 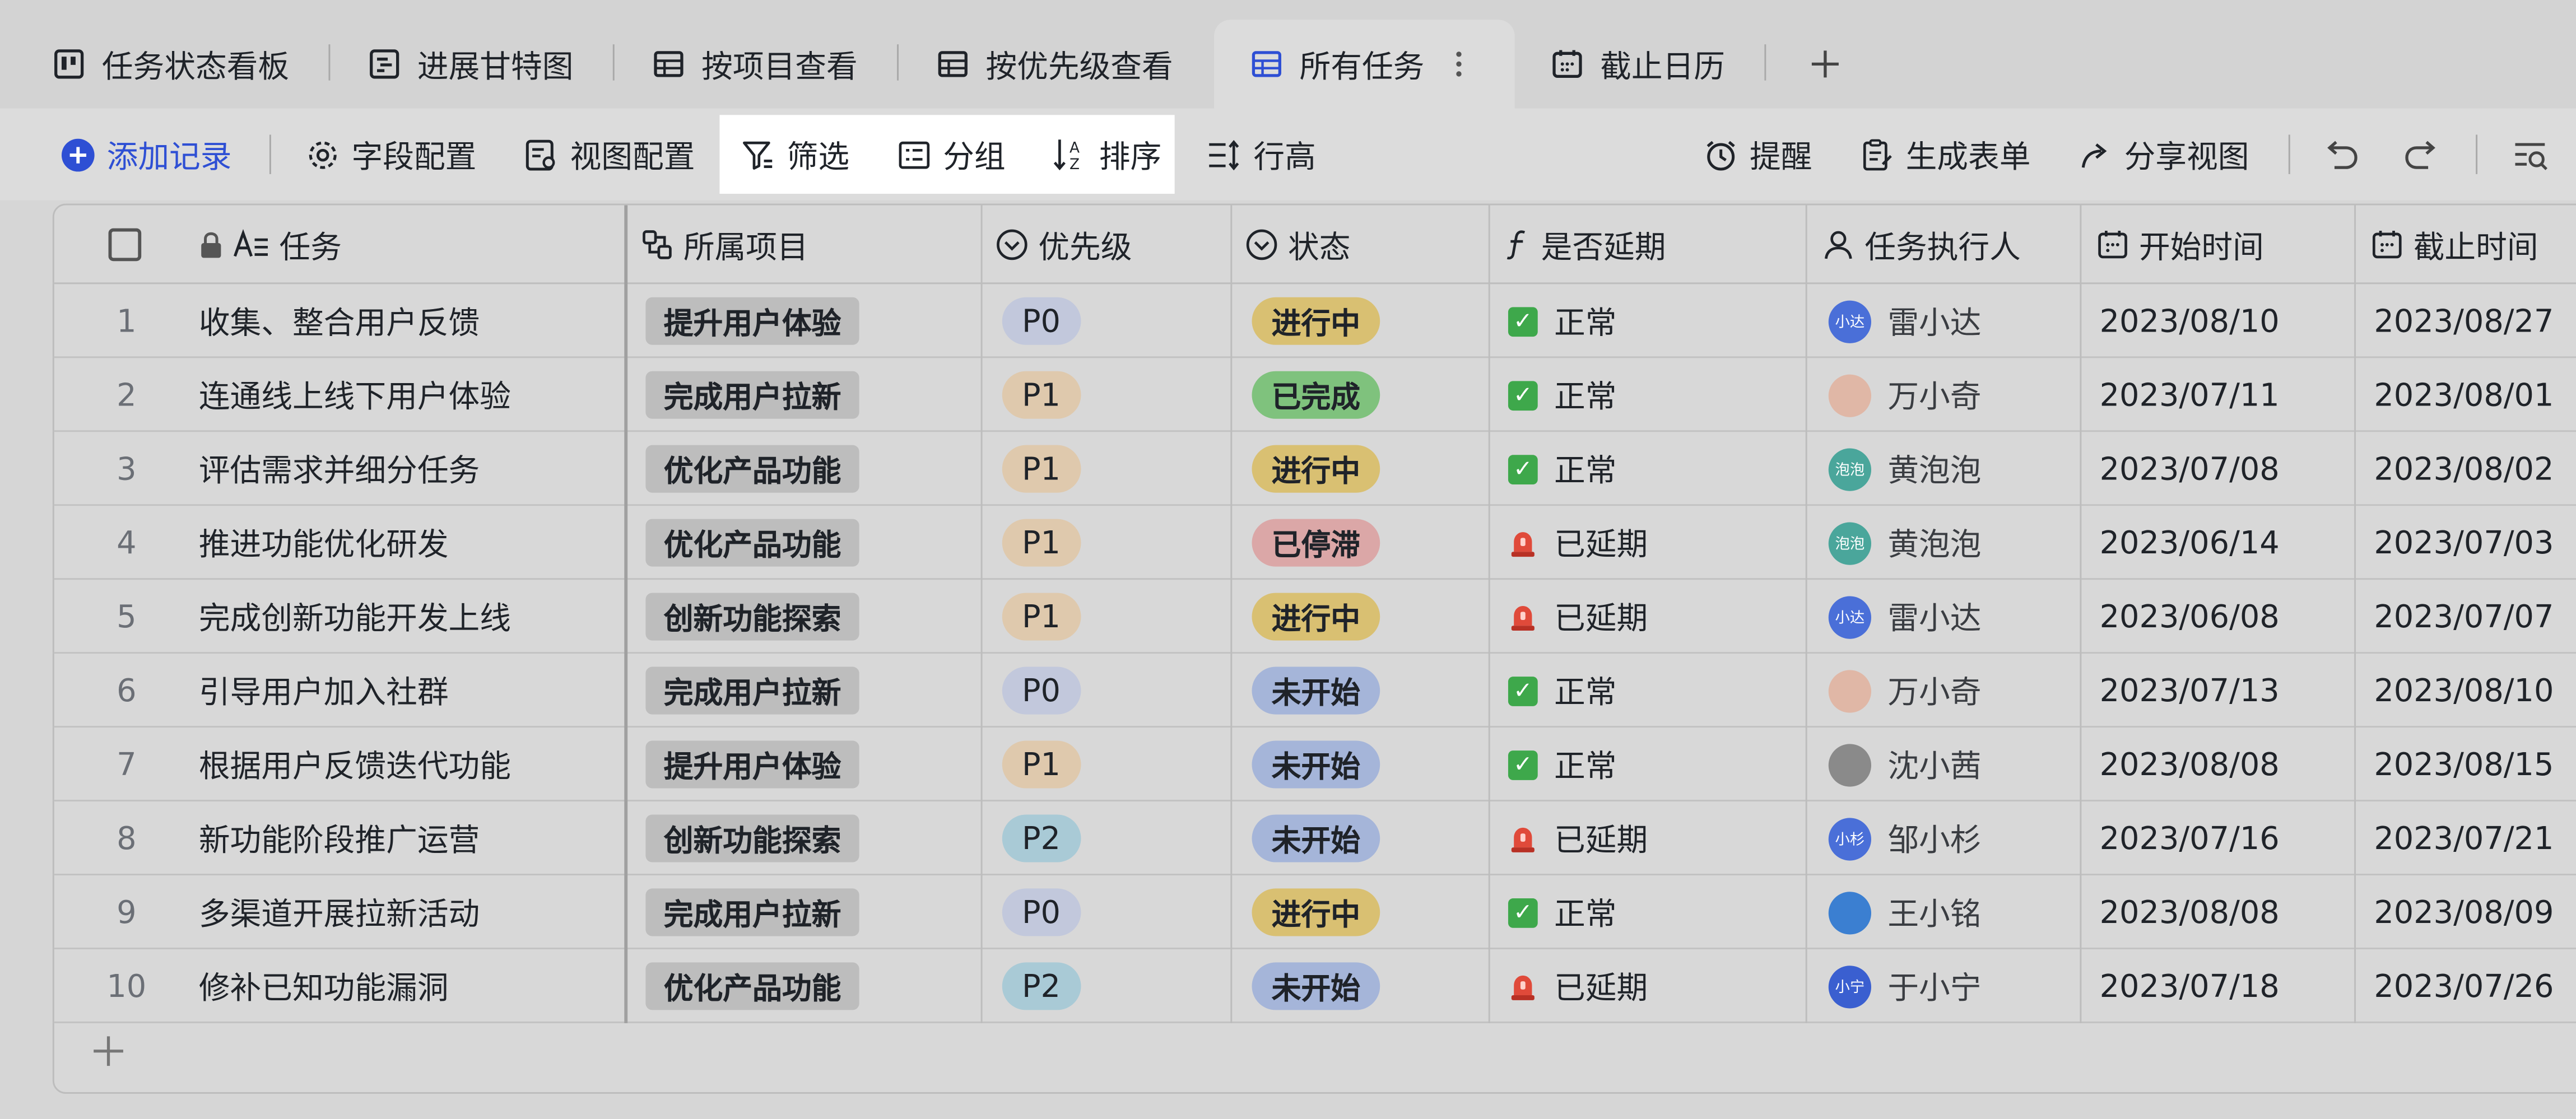 What do you see at coordinates (795, 155) in the screenshot?
I see `filter-button: 筛选` at bounding box center [795, 155].